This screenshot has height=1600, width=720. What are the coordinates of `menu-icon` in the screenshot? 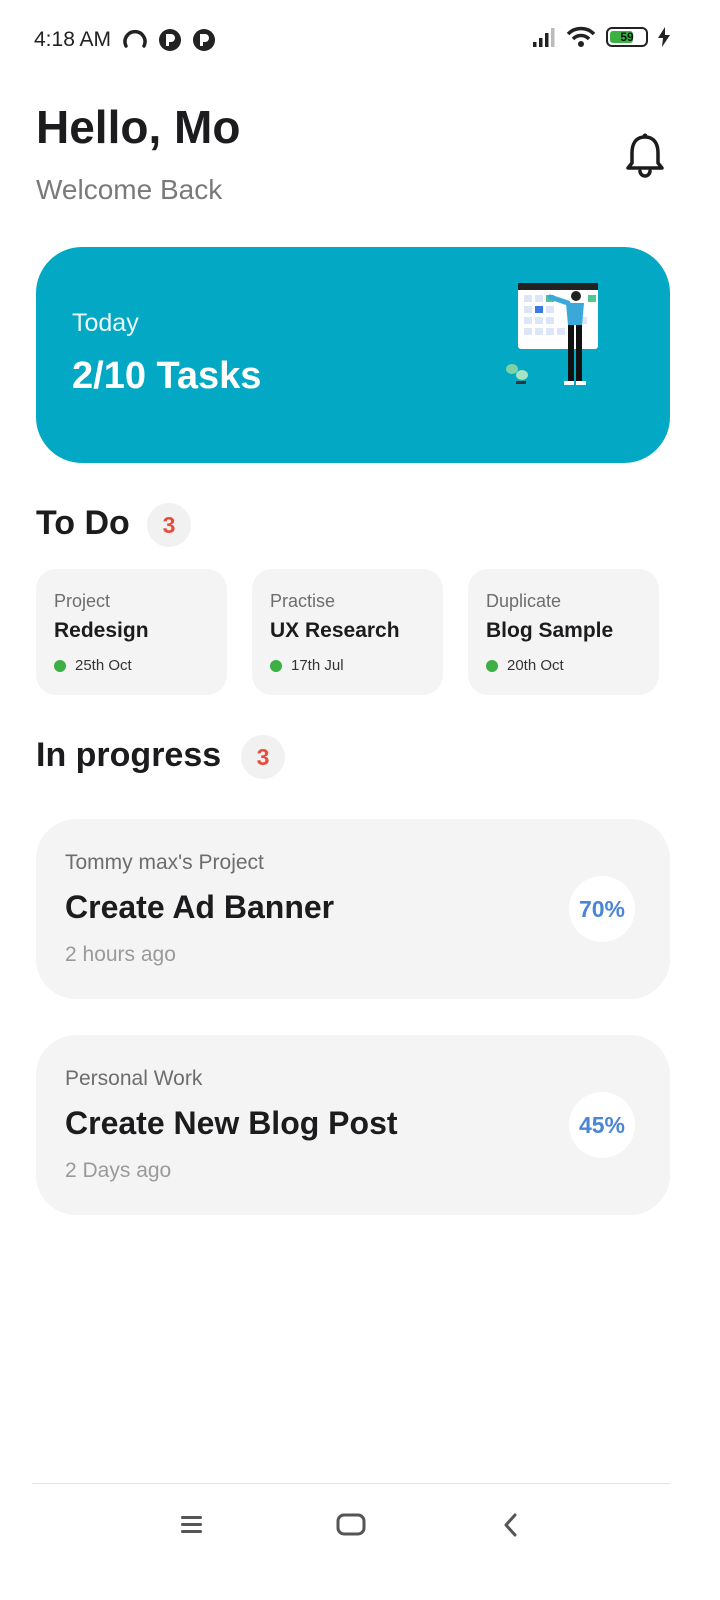 It's located at (191, 1525).